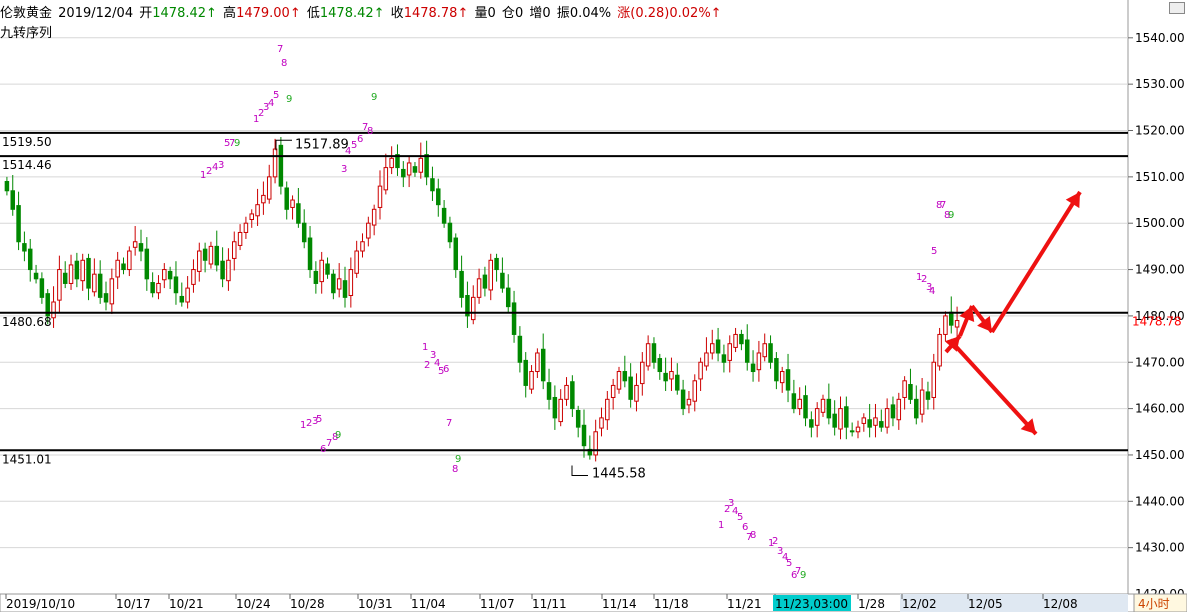  What do you see at coordinates (40, 604) in the screenshot?
I see `x-tick-label: 2019/10/10` at bounding box center [40, 604].